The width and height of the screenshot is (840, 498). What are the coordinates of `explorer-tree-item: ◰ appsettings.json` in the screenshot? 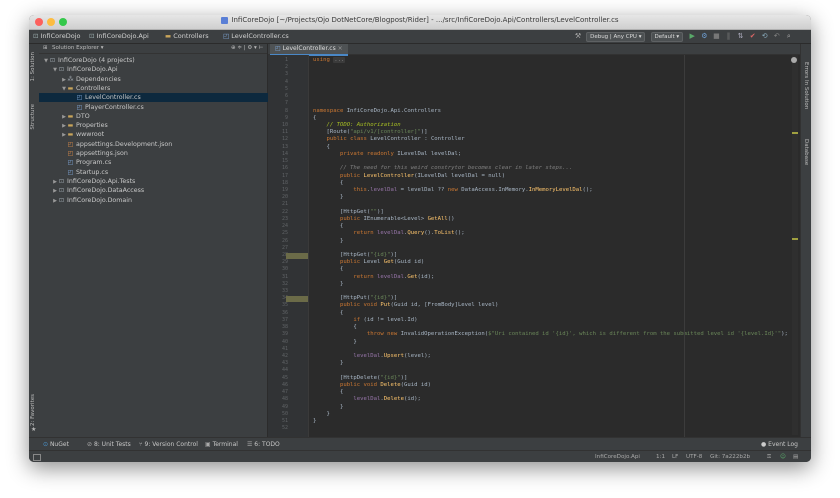 It's located at (83, 153).